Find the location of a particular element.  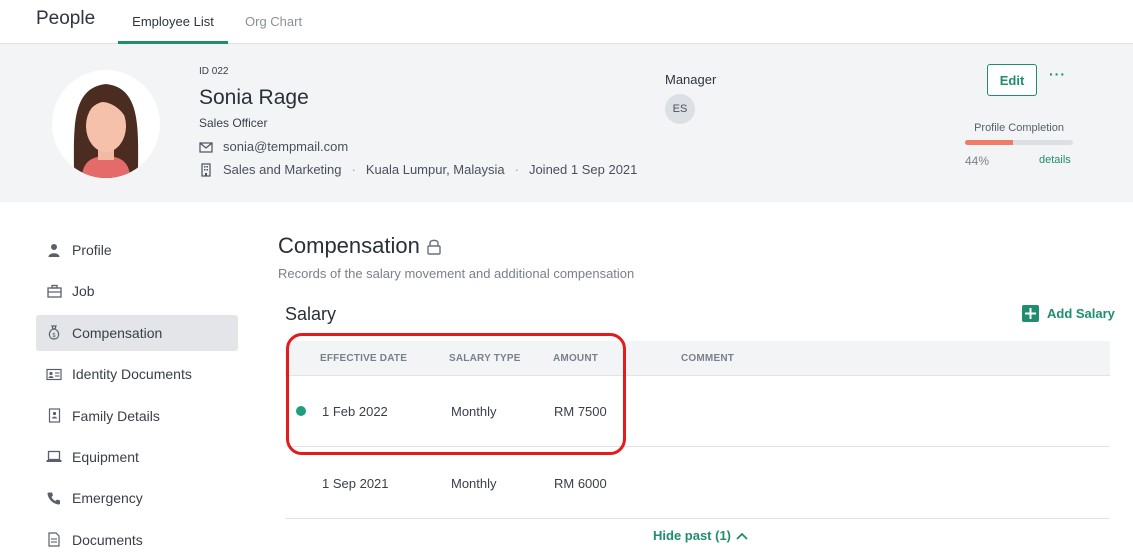

phone-icon is located at coordinates (54, 498).